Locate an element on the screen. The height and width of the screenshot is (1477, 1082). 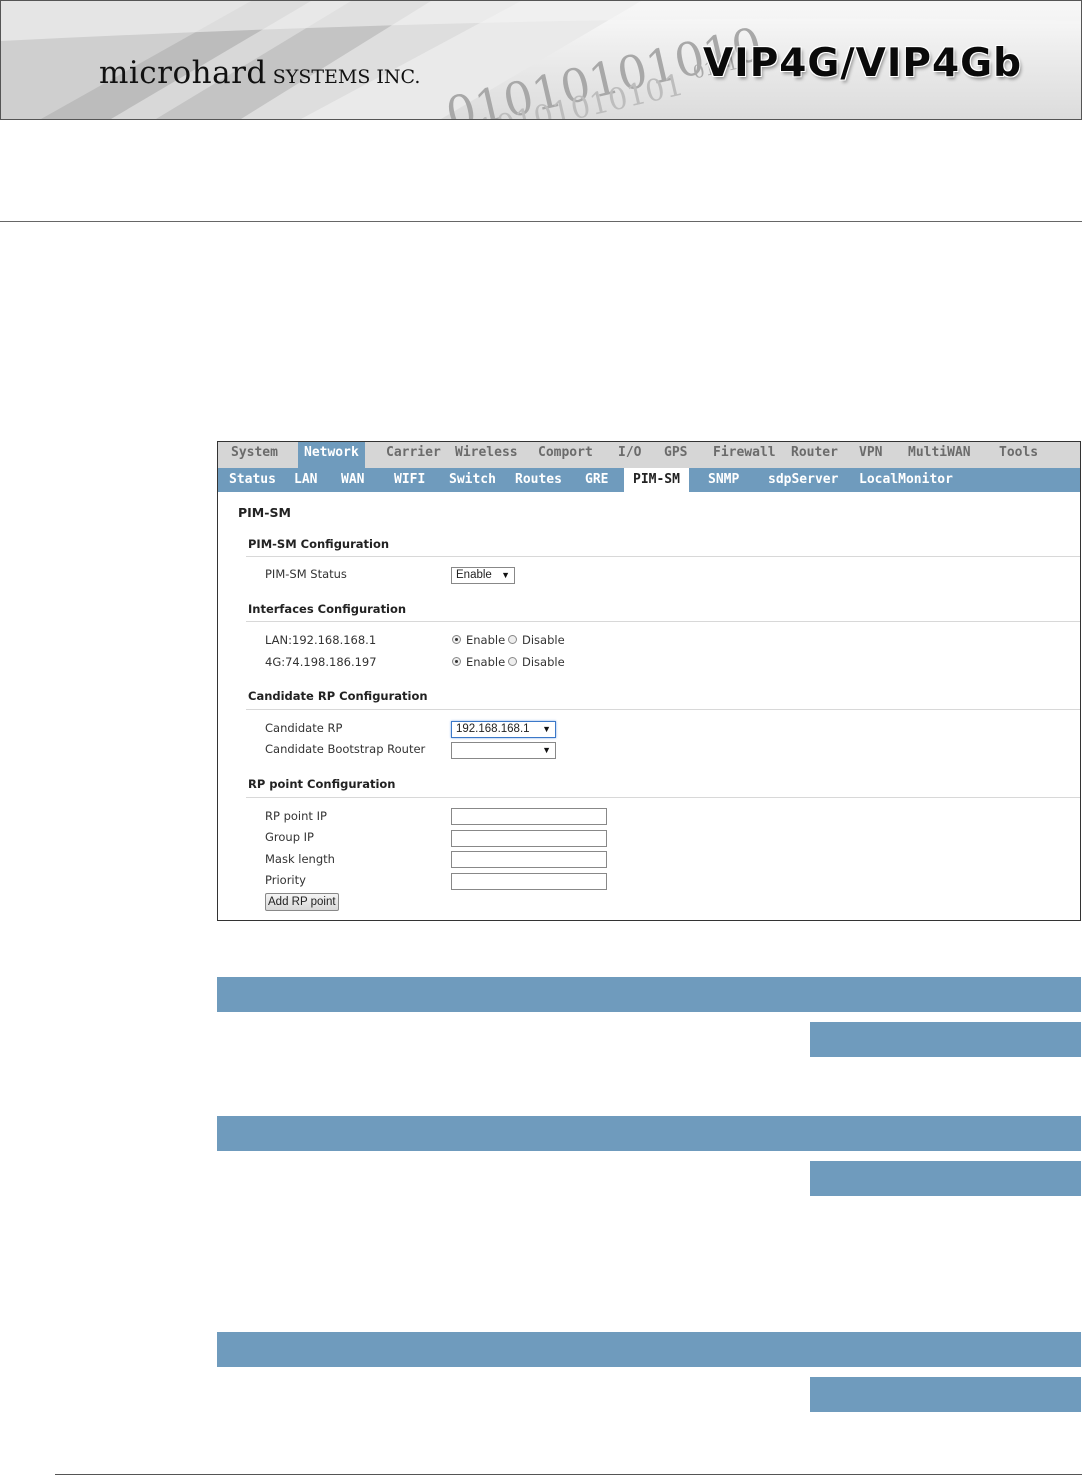
product-name: VIP4G/VIP4Gb is located at coordinates (863, 63).